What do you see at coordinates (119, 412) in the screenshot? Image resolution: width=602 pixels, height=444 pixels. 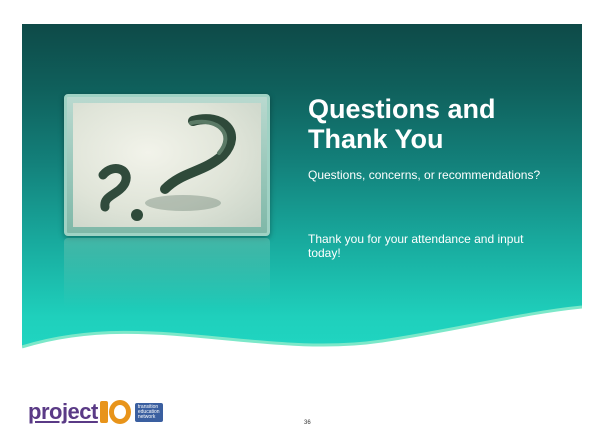 I see `logo-zero-mark` at bounding box center [119, 412].